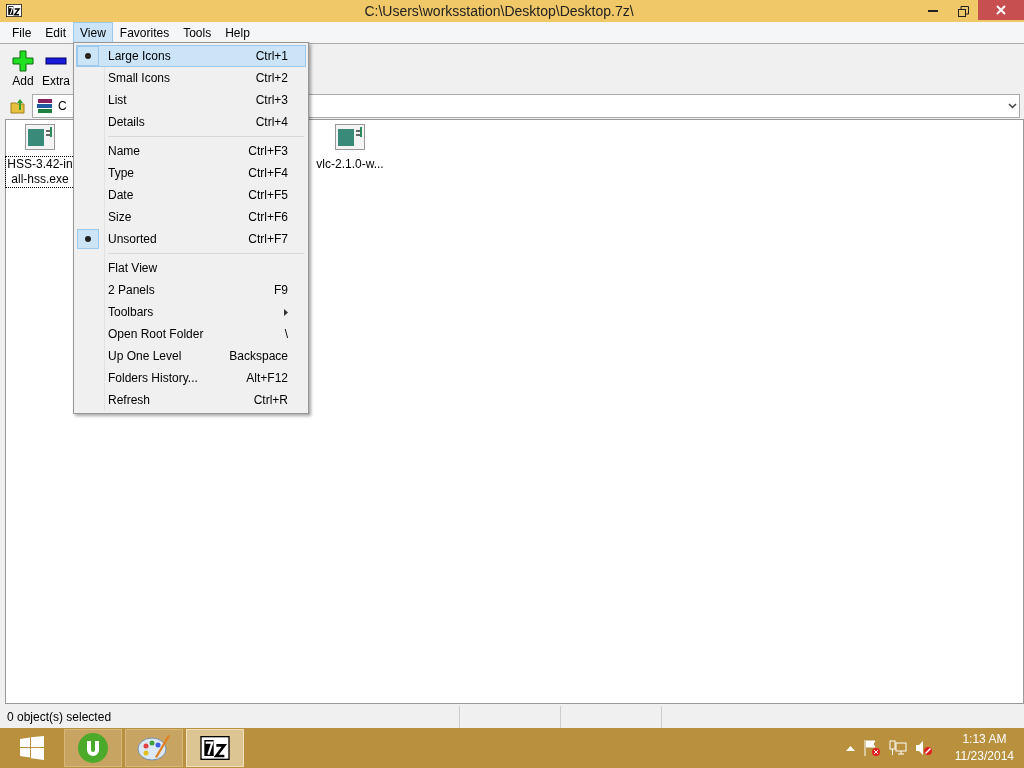 The width and height of the screenshot is (1024, 768). Describe the element at coordinates (93, 32) in the screenshot. I see `menu-item: View` at that location.